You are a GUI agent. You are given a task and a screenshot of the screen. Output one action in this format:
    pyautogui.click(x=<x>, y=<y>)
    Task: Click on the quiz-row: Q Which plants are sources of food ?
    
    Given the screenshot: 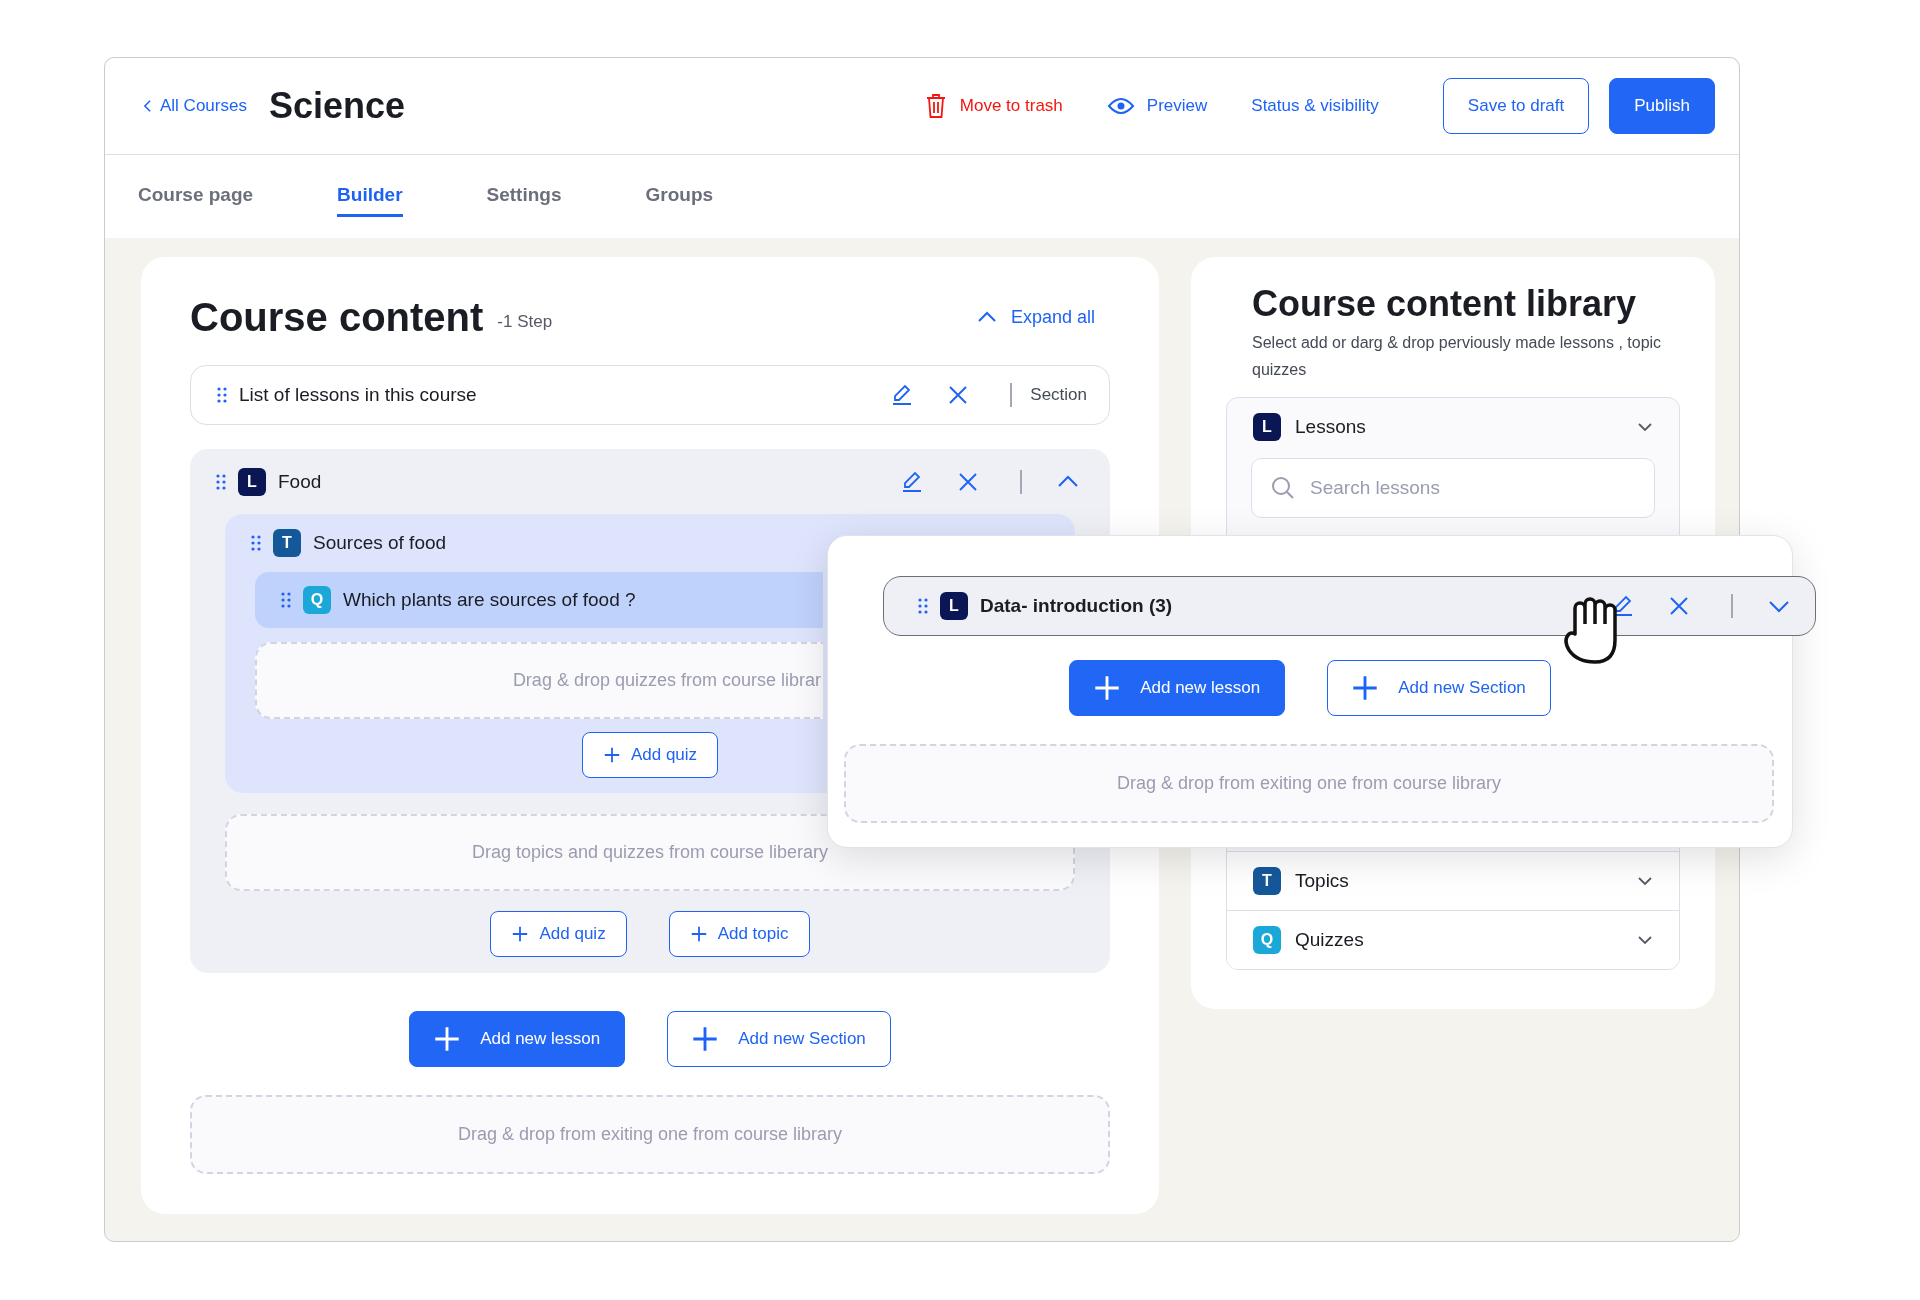 What is the action you would take?
    pyautogui.click(x=539, y=600)
    